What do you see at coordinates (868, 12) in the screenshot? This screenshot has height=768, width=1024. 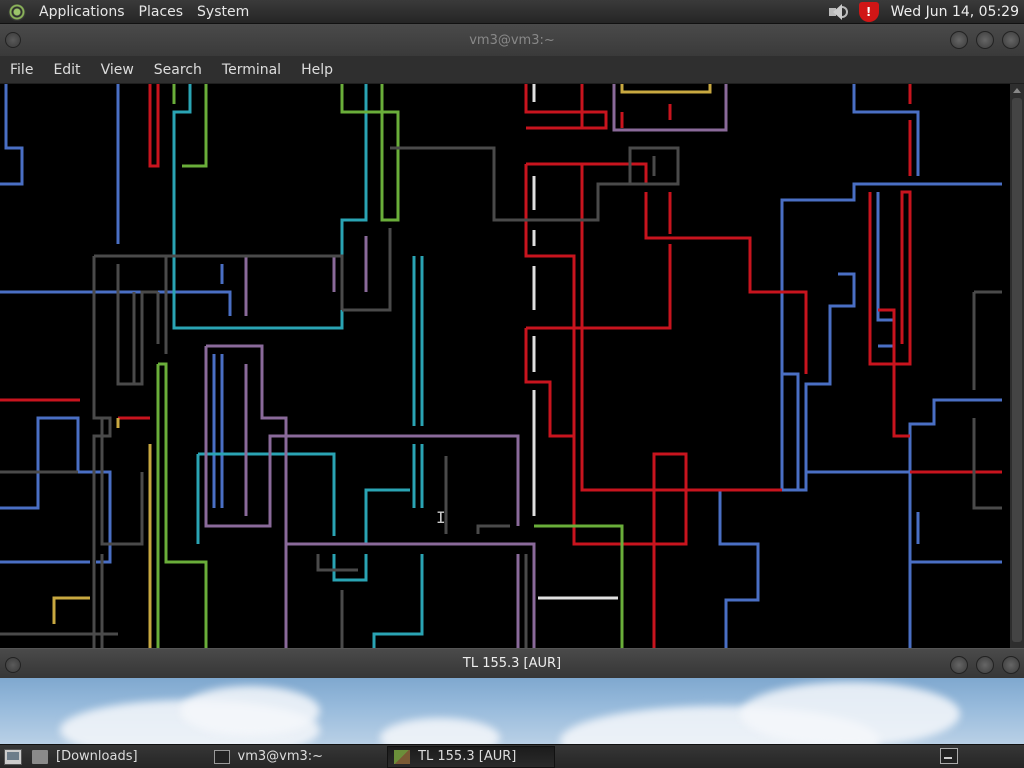 I see `update-shield-icon: !` at bounding box center [868, 12].